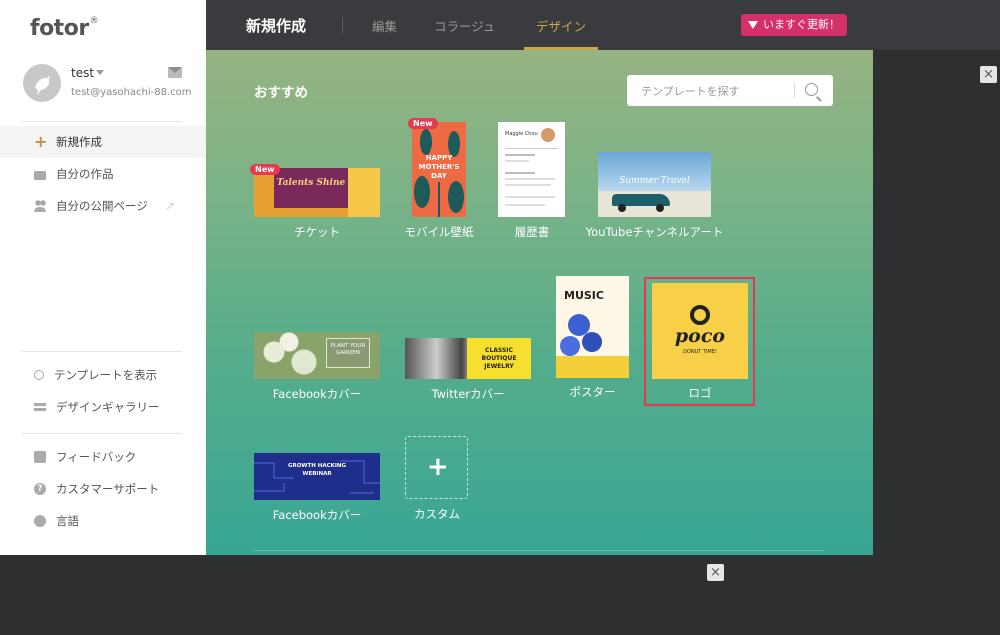 This screenshot has height=635, width=1000. Describe the element at coordinates (654, 232) in the screenshot. I see `template-label: YouTubeチャンネルアート` at that location.